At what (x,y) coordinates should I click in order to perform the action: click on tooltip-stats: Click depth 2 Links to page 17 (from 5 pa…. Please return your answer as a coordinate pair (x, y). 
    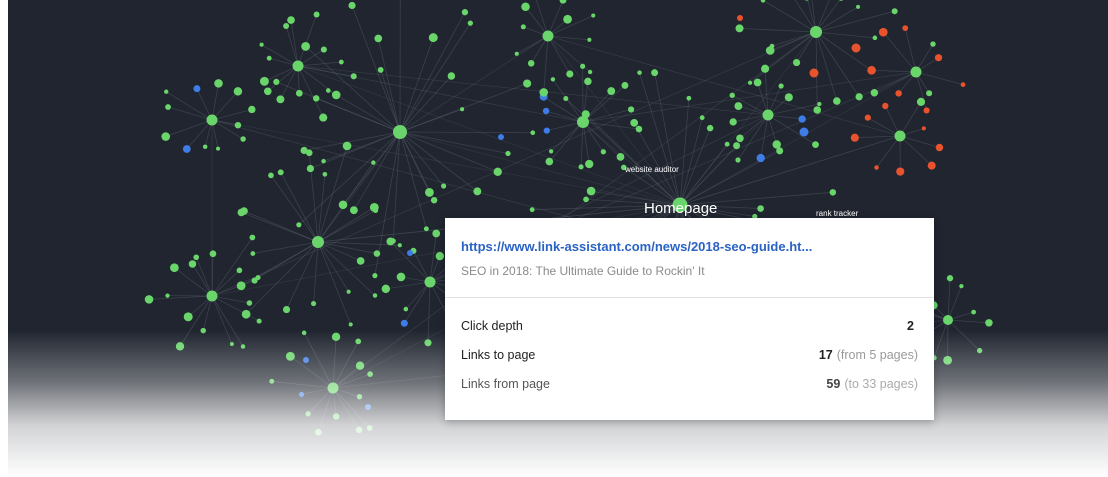
    Looking at the image, I should click on (689, 352).